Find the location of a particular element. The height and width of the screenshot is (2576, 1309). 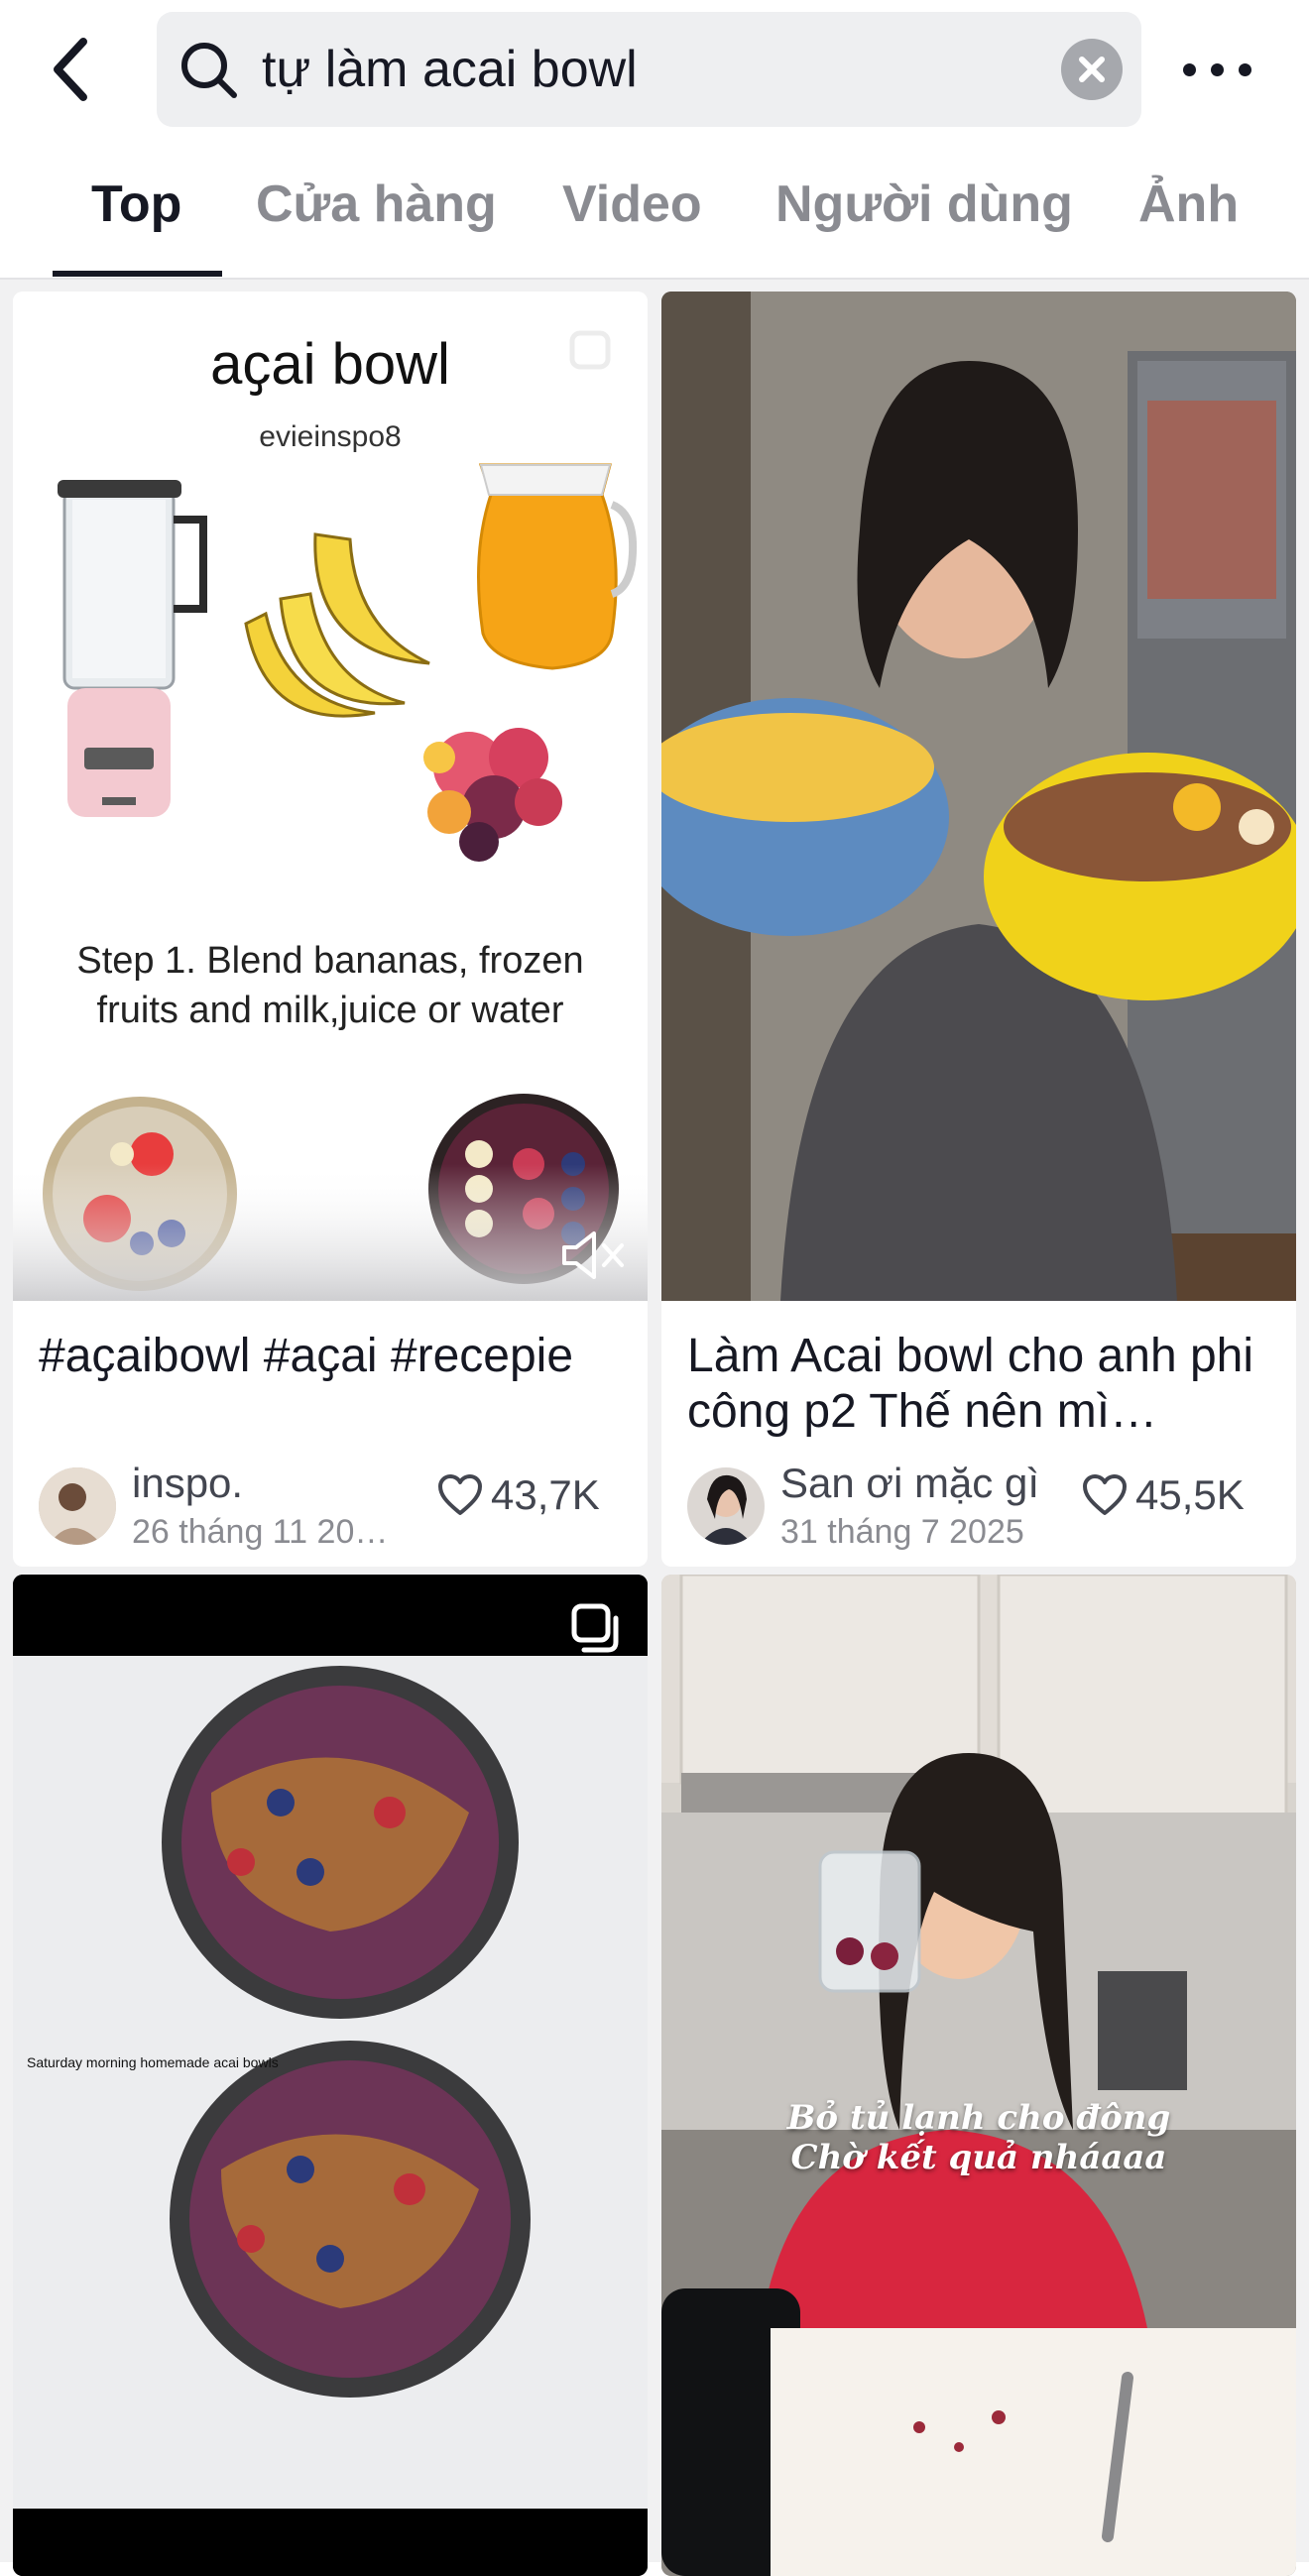

blender-illustration is located at coordinates (132, 648).